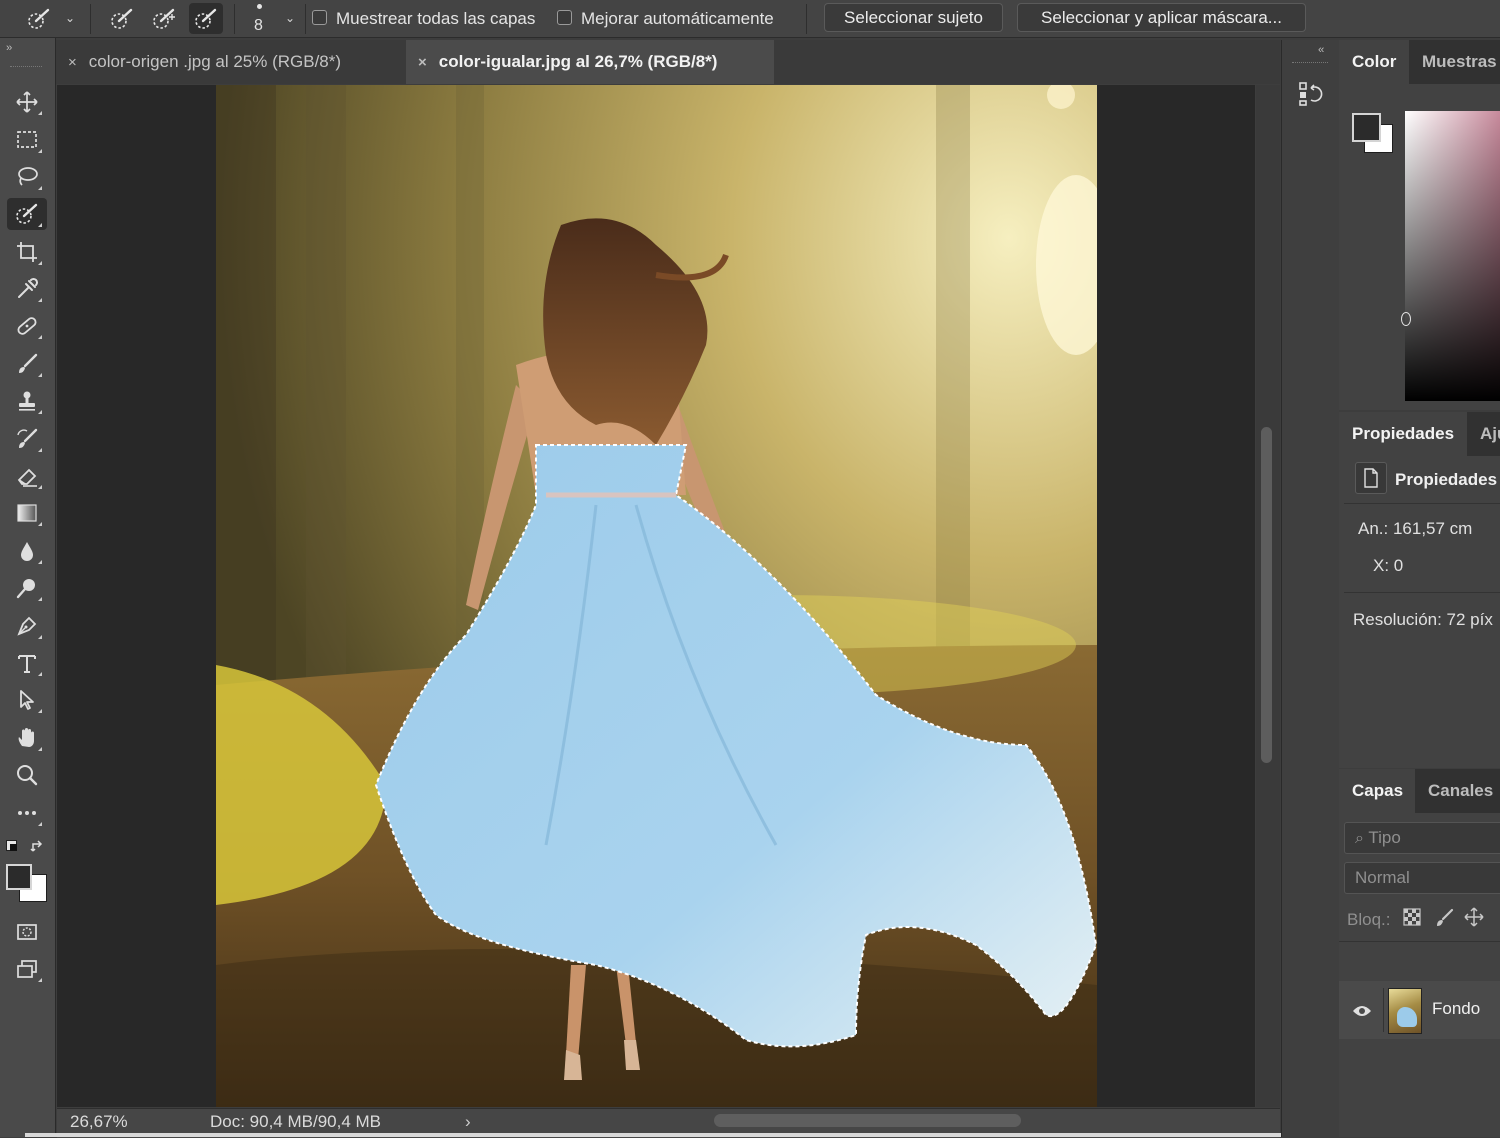 Image resolution: width=1500 pixels, height=1138 pixels. What do you see at coordinates (19, 877) in the screenshot?
I see `foreground-color-swatch` at bounding box center [19, 877].